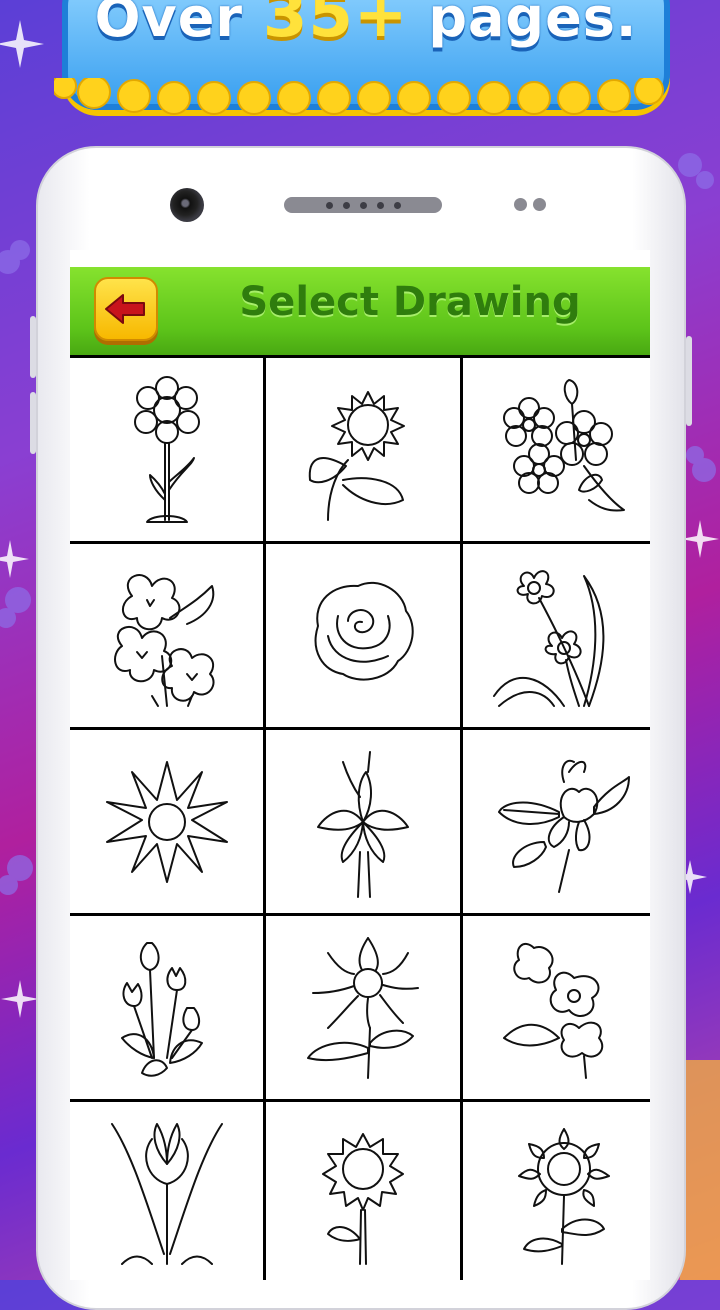  What do you see at coordinates (187, 205) in the screenshot?
I see `front-camera-icon` at bounding box center [187, 205].